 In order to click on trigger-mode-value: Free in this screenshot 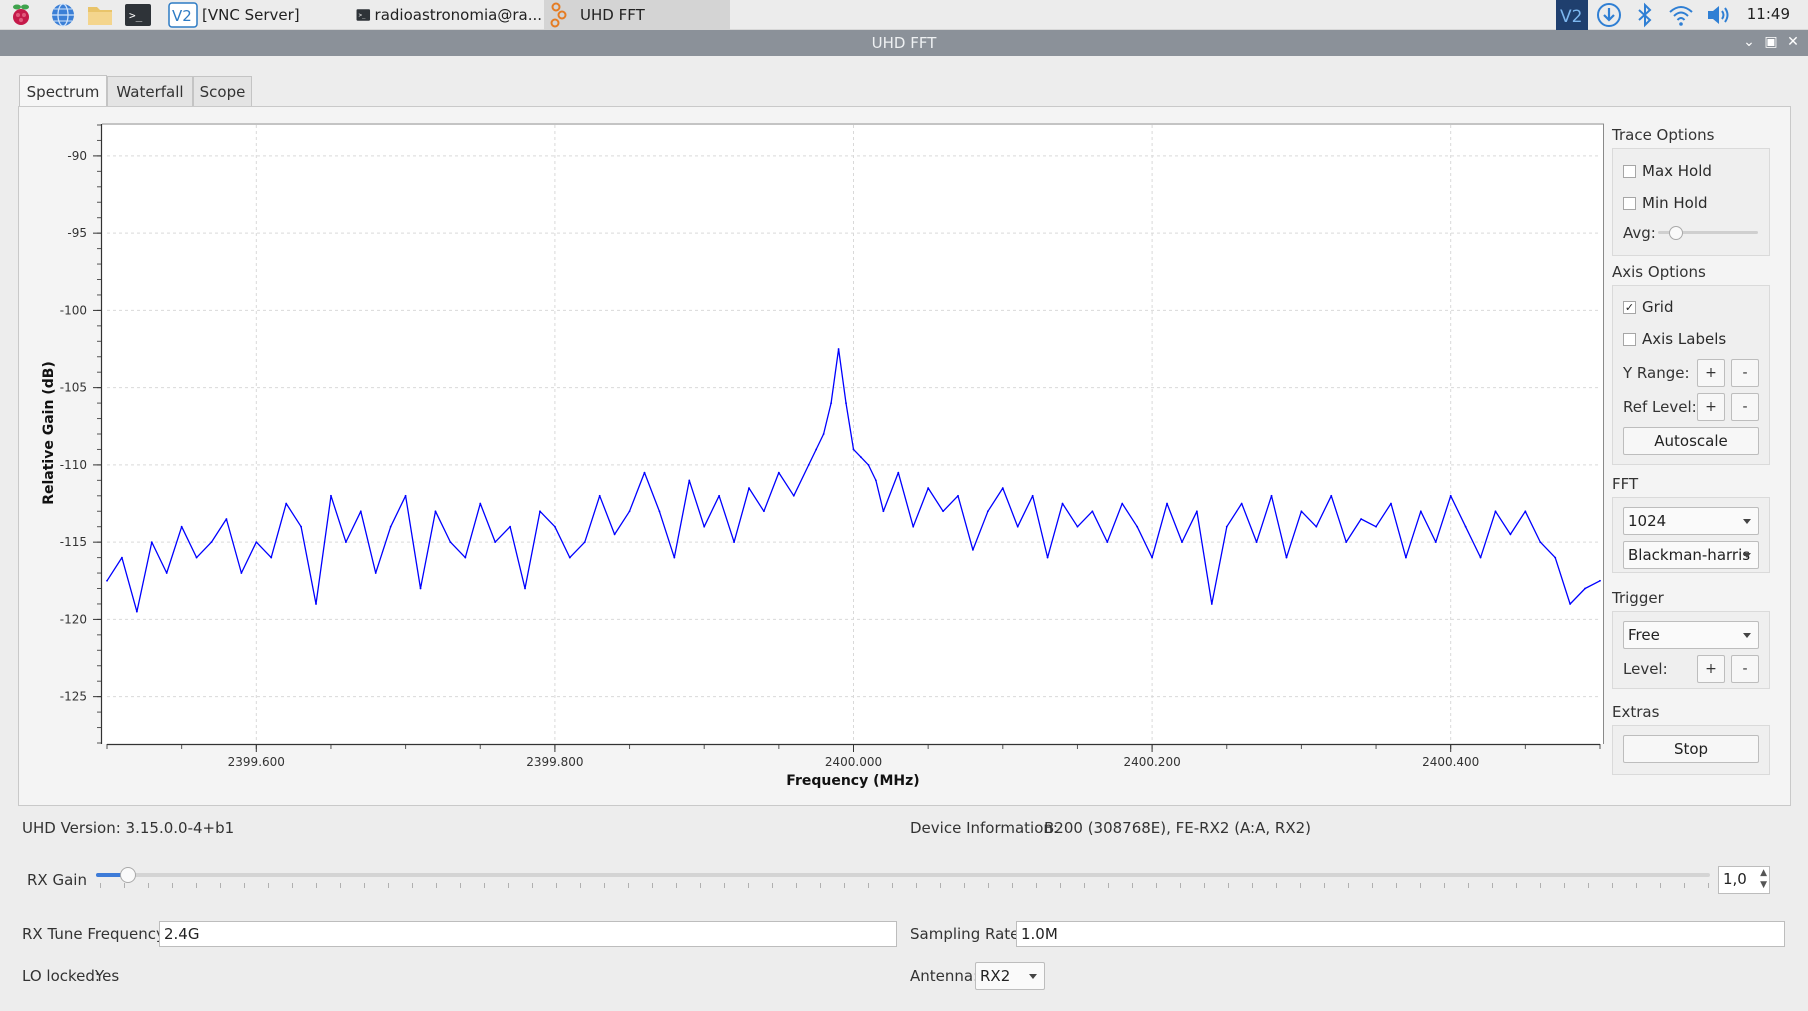, I will do `click(1644, 635)`.